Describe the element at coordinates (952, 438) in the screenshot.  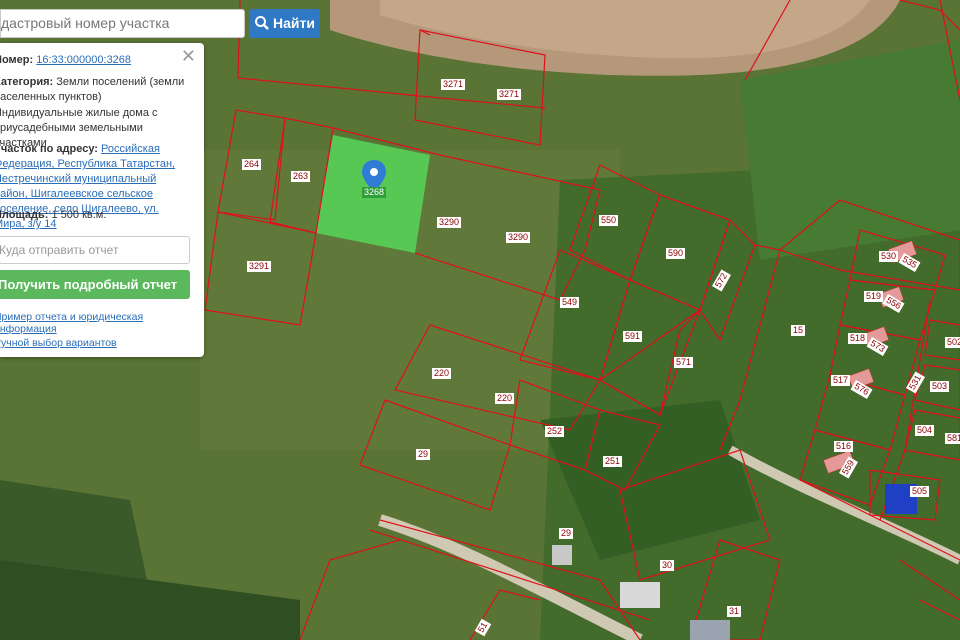
I see `parcel-label: 581` at that location.